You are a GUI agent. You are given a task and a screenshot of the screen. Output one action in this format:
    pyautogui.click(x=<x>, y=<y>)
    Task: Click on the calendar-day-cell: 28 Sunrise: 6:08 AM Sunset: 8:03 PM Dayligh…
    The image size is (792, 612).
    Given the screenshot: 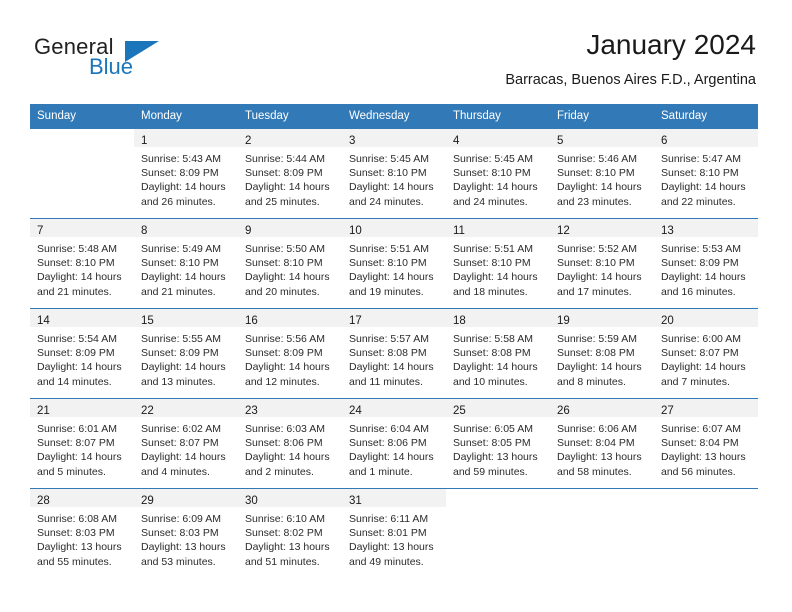 What is the action you would take?
    pyautogui.click(x=82, y=533)
    